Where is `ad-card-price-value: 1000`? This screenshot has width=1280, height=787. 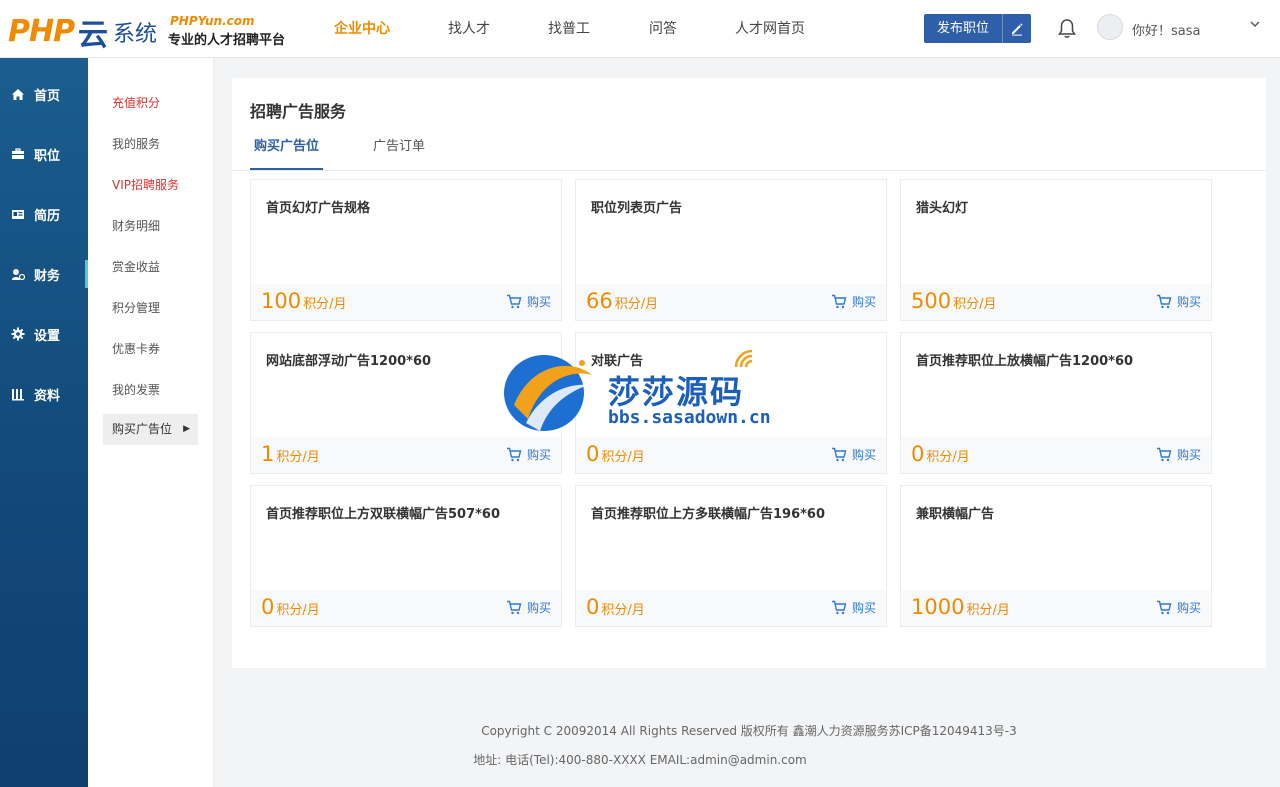 ad-card-price-value: 1000 is located at coordinates (938, 607).